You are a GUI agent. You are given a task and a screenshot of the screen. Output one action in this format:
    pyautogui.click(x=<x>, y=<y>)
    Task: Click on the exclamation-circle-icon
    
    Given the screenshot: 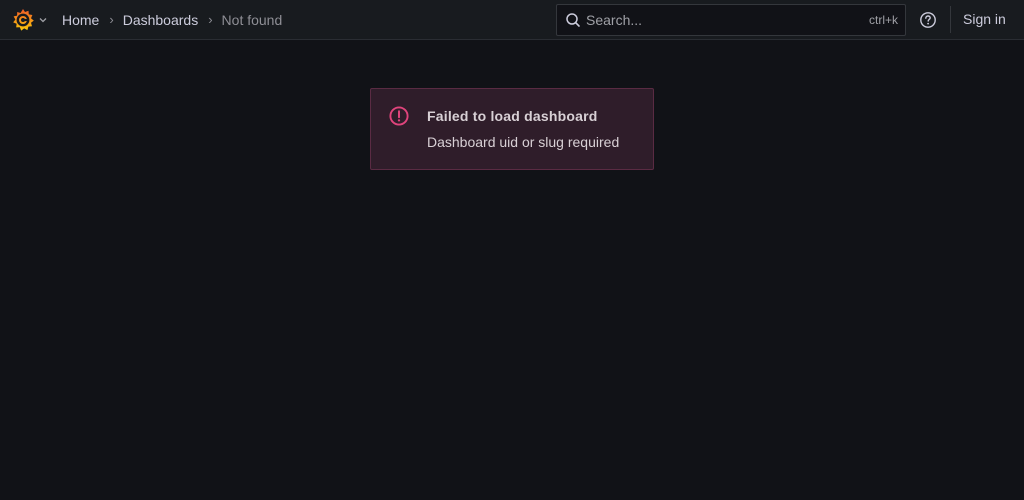 What is the action you would take?
    pyautogui.click(x=399, y=116)
    